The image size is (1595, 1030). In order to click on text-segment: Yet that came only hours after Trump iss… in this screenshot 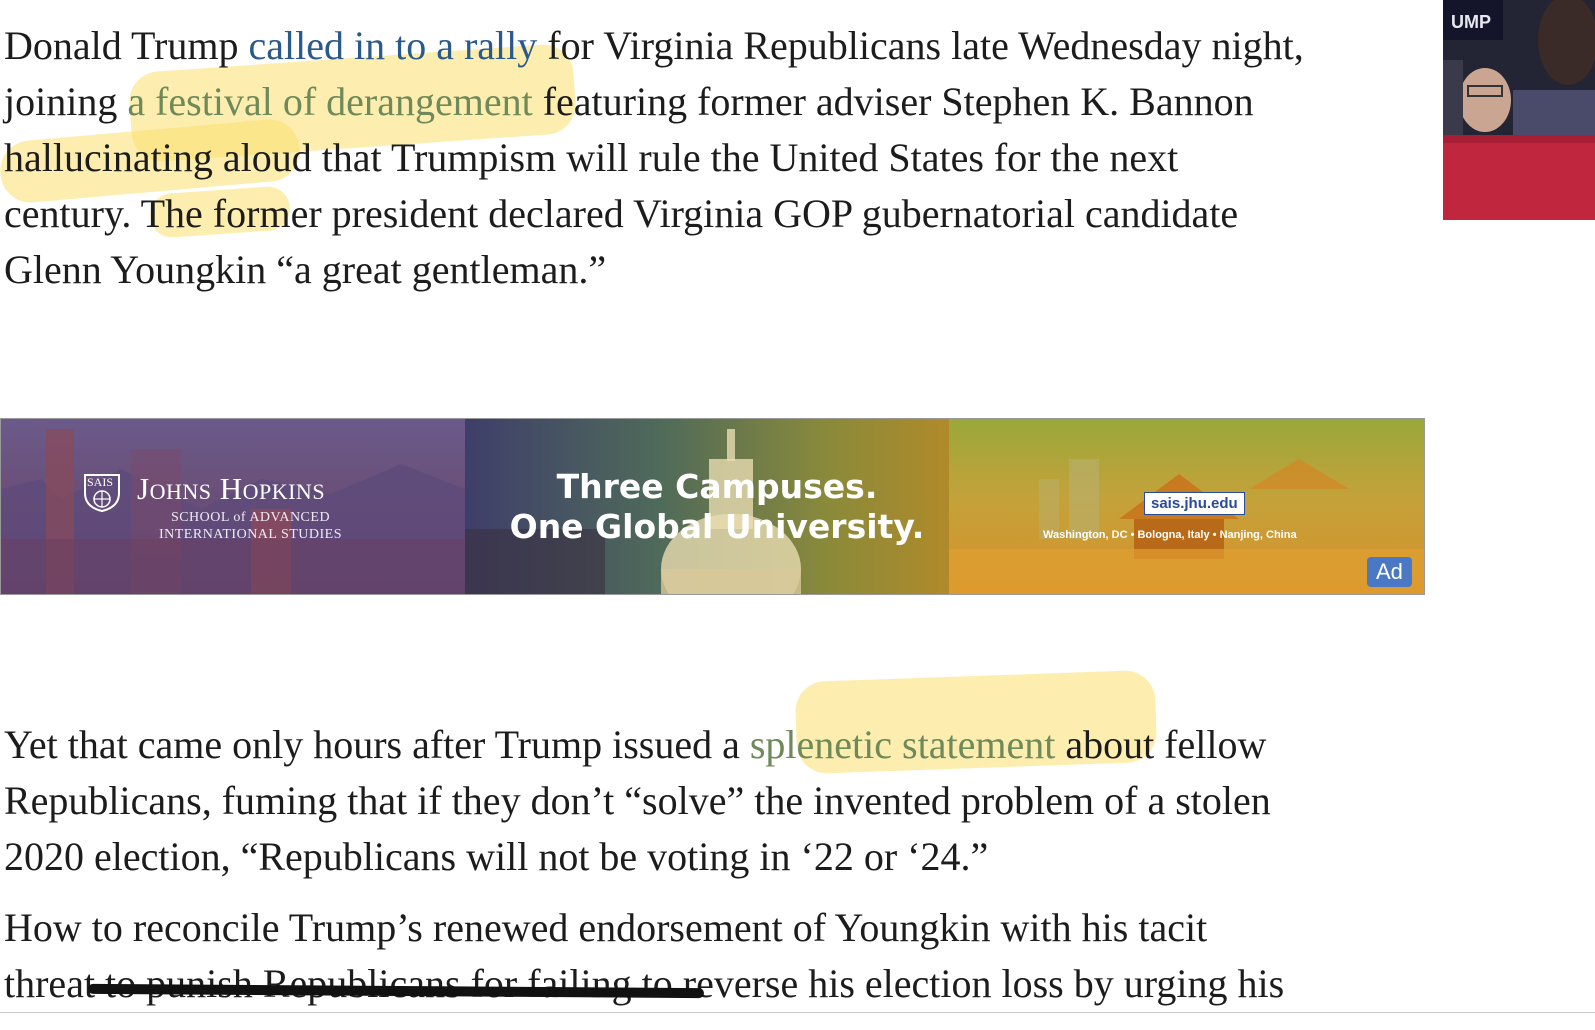, I will do `click(377, 744)`.